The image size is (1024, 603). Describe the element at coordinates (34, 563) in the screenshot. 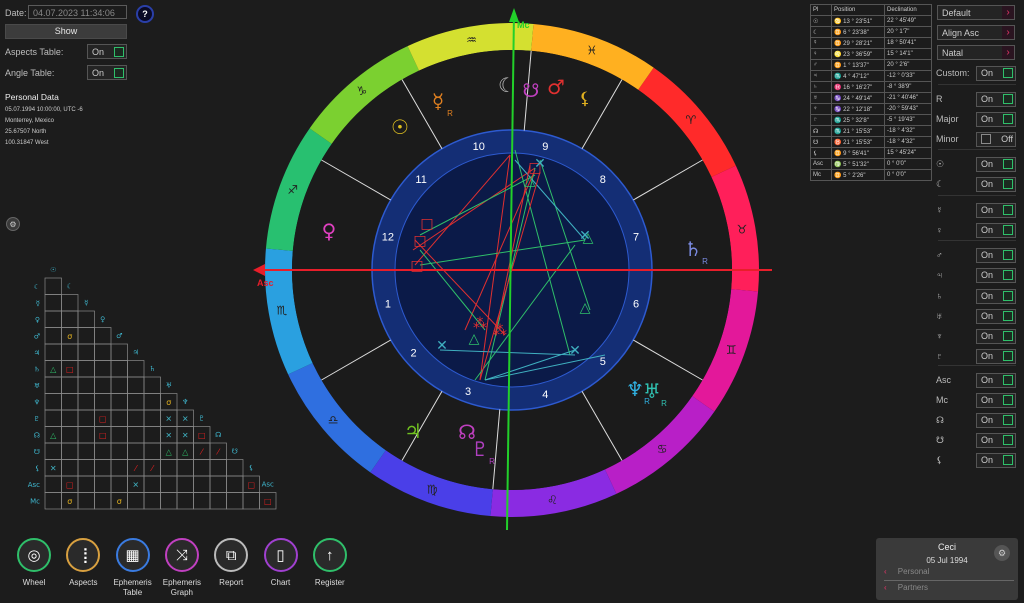

I see `wheel-button: ◎ Wheel` at that location.